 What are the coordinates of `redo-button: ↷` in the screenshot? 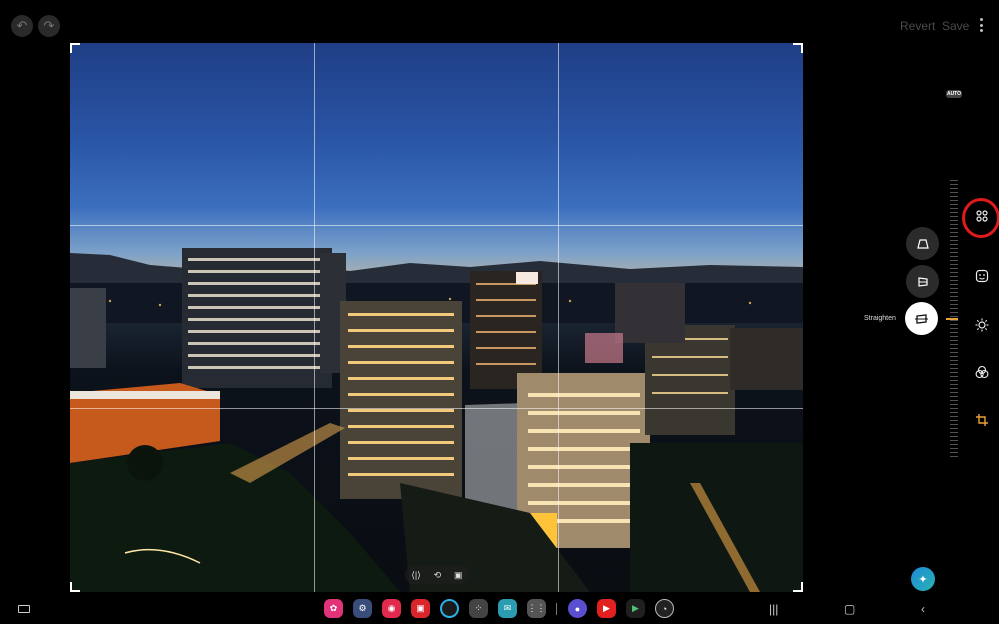 It's located at (49, 26).